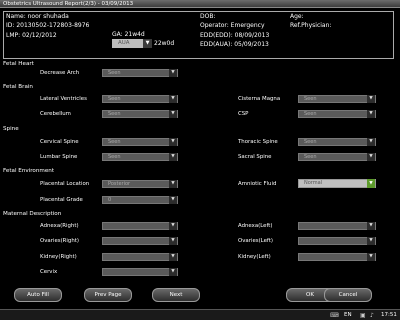  Describe the element at coordinates (11, 129) in the screenshot. I see `section-spine: Spine` at that location.